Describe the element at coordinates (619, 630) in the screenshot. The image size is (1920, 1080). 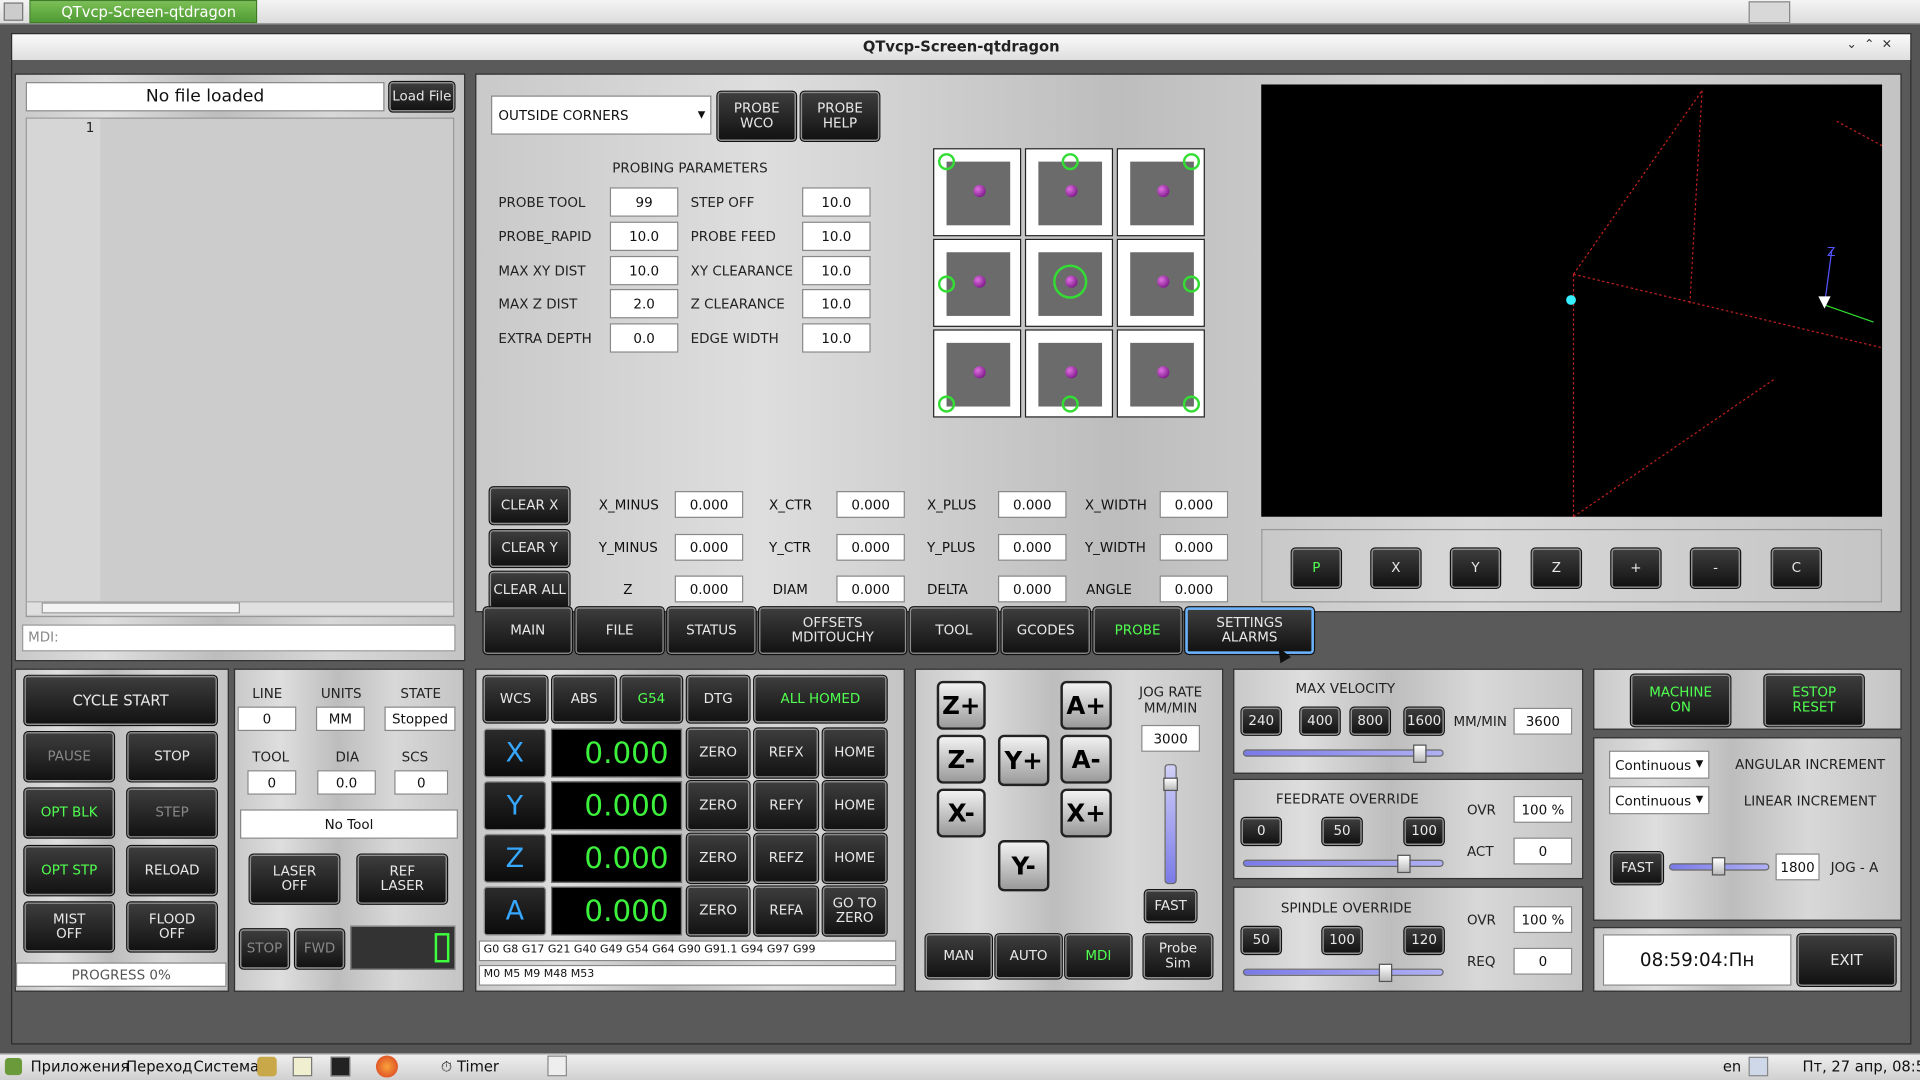
I see `tab-file: FILE` at that location.